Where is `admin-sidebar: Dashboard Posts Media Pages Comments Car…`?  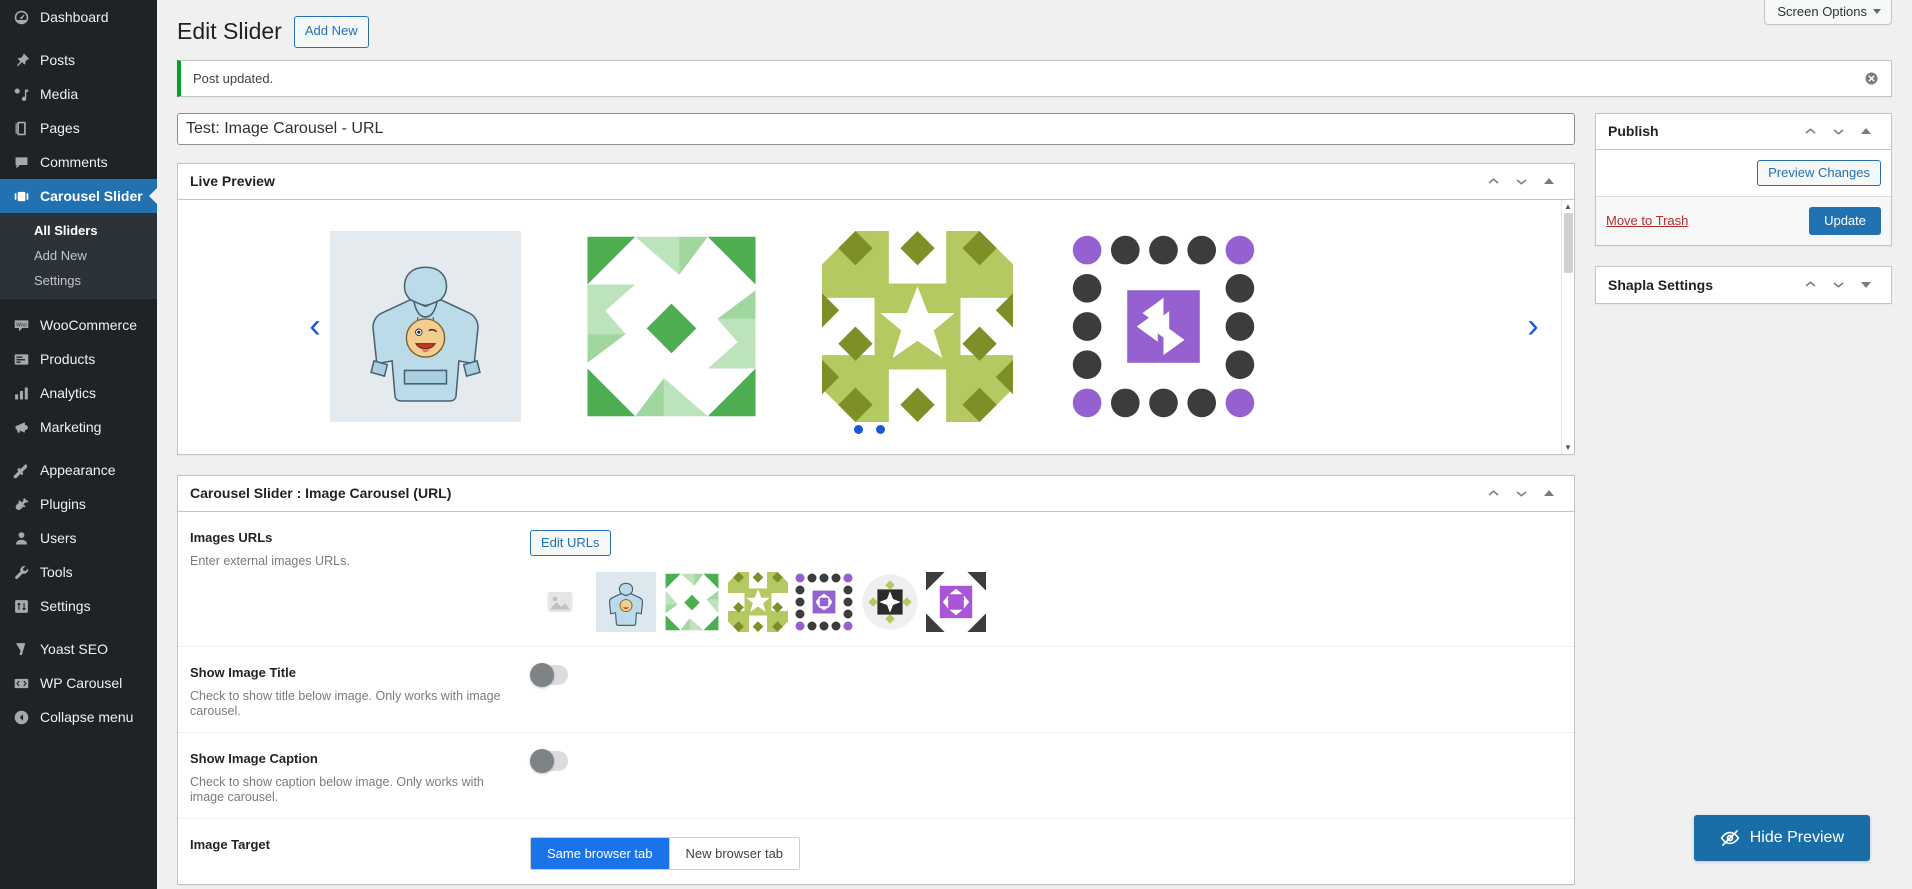 admin-sidebar: Dashboard Posts Media Pages Comments Car… is located at coordinates (78, 444).